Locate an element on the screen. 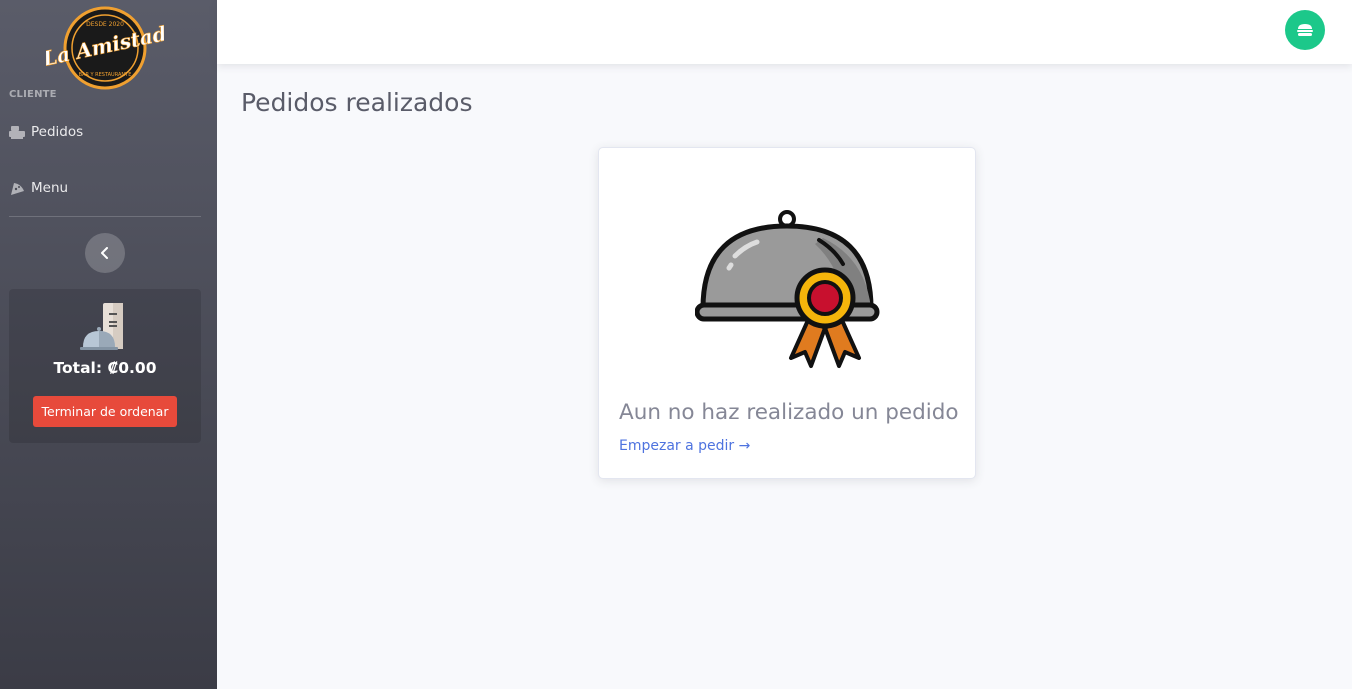 This screenshot has height=689, width=1352. cloche-receipt-icon is located at coordinates (105, 327).